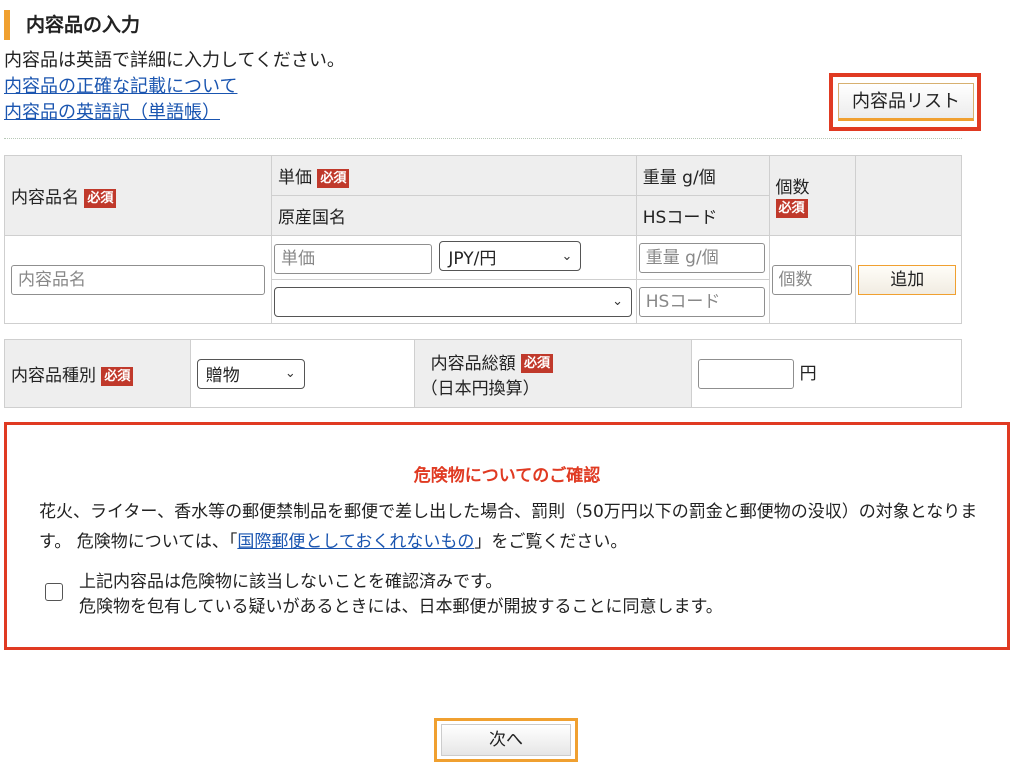 Image resolution: width=1024 pixels, height=768 pixels. I want to click on item-list-button: 内容品リスト, so click(906, 102).